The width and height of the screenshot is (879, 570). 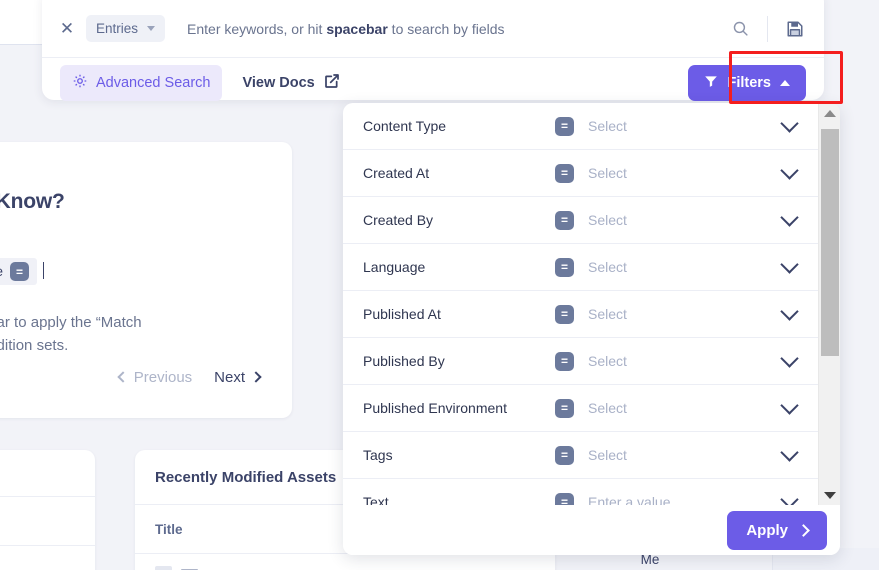 I want to click on search-scope-label: Entries, so click(x=117, y=28).